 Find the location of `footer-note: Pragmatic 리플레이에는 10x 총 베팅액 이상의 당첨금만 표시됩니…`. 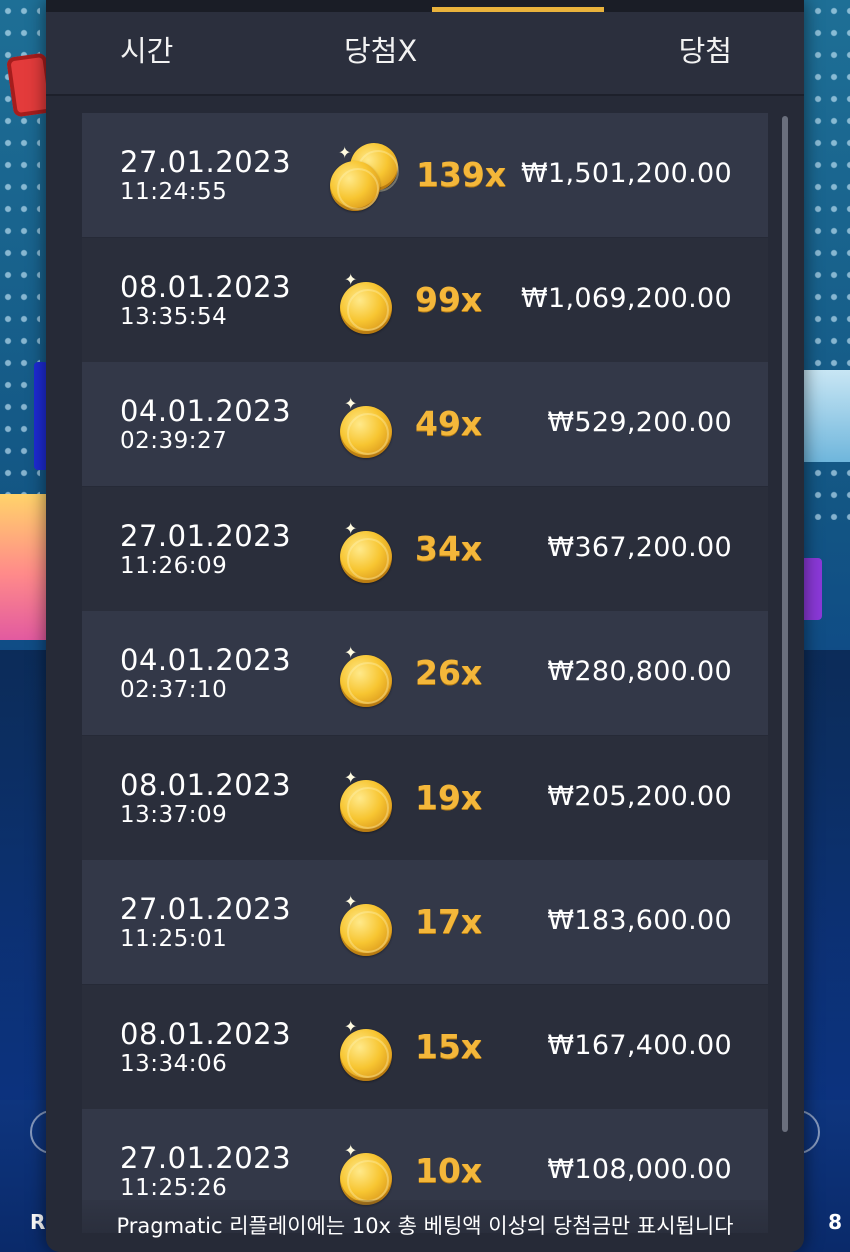

footer-note: Pragmatic 리플레이에는 10x 총 베팅액 이상의 당첨금만 표시됩니… is located at coordinates (425, 1226).